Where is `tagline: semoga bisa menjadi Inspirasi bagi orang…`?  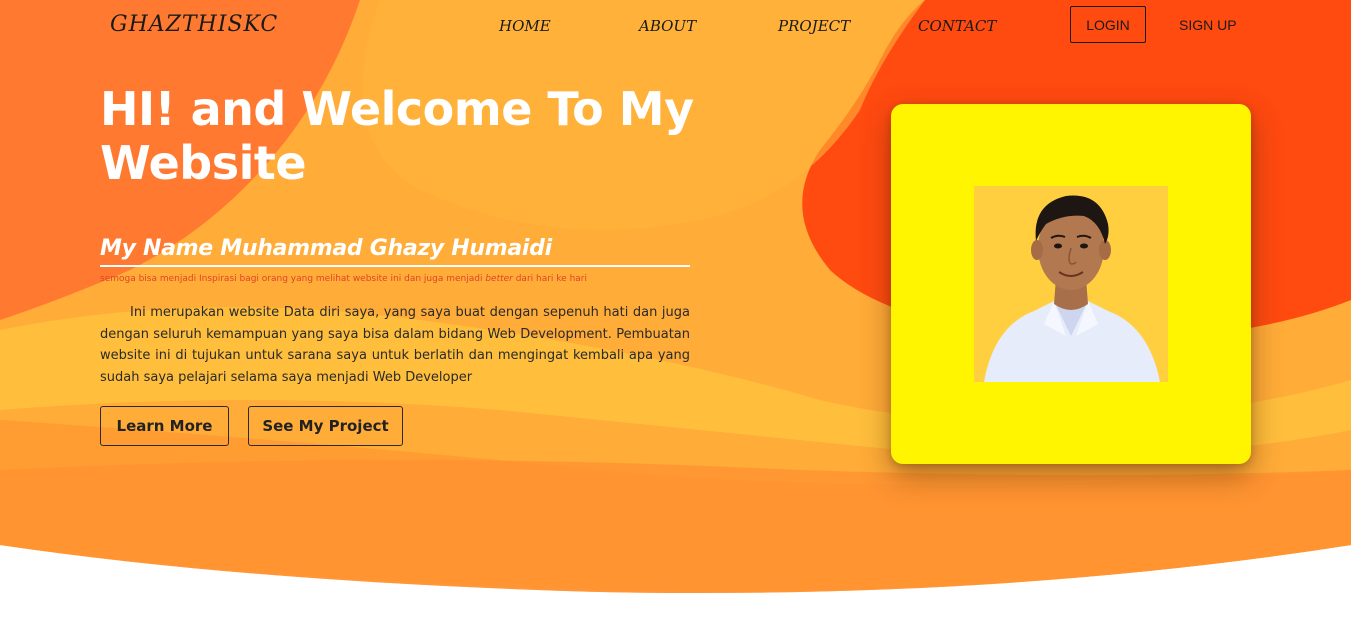
tagline: semoga bisa menjadi Inspirasi bagi orang… is located at coordinates (400, 279).